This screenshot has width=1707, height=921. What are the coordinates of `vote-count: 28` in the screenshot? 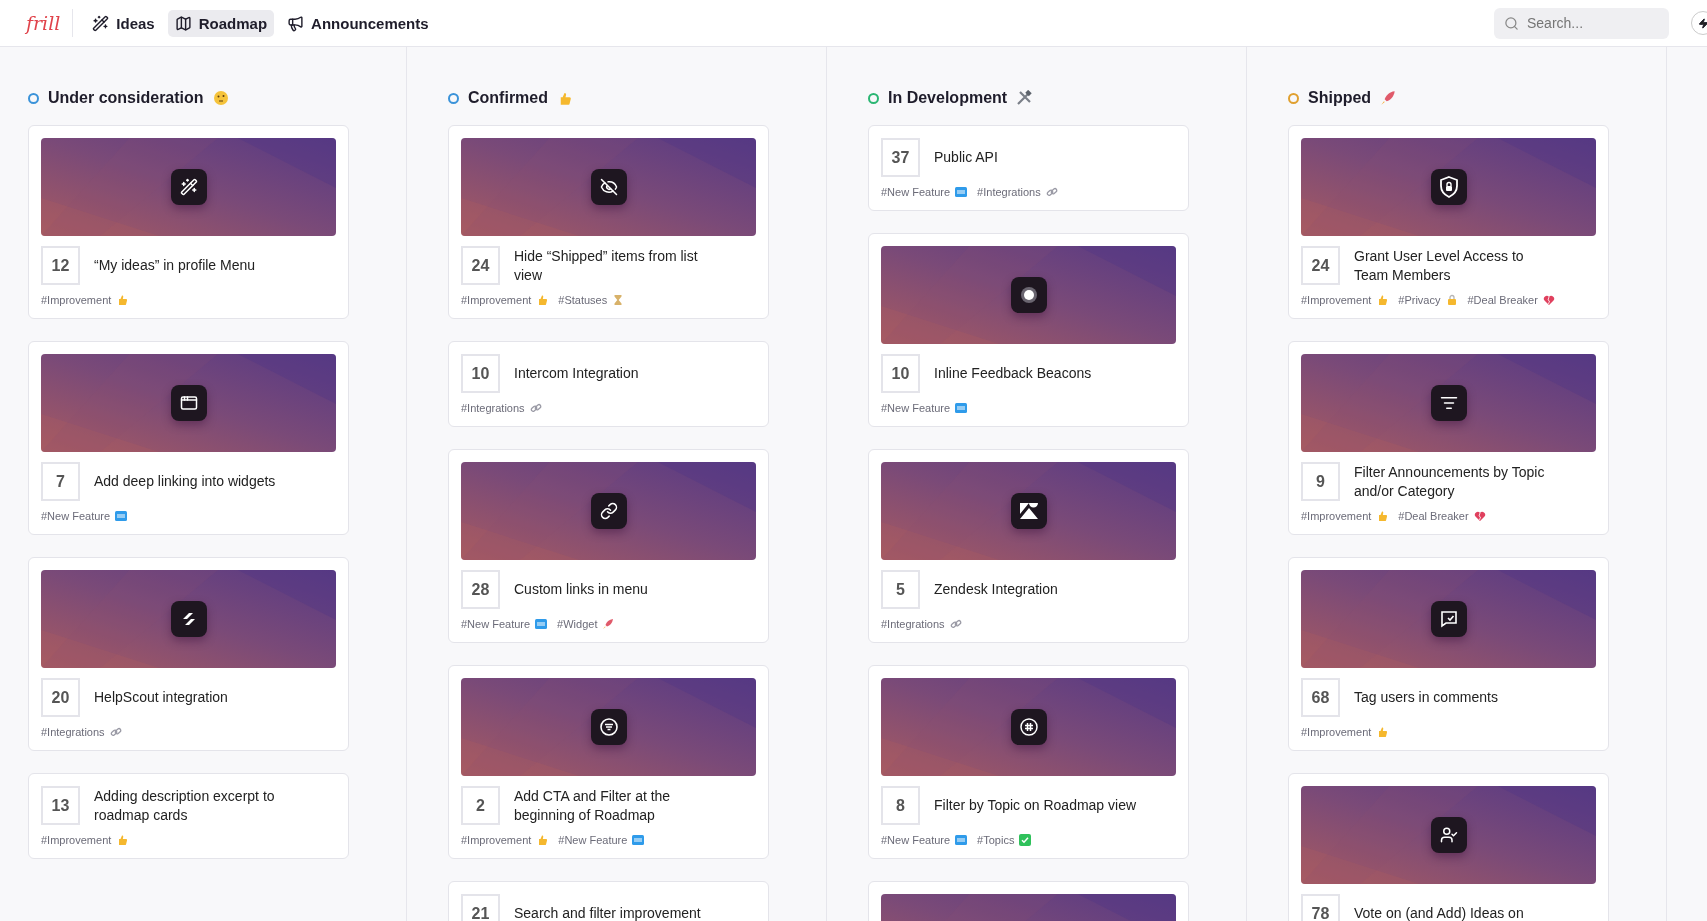 It's located at (480, 589).